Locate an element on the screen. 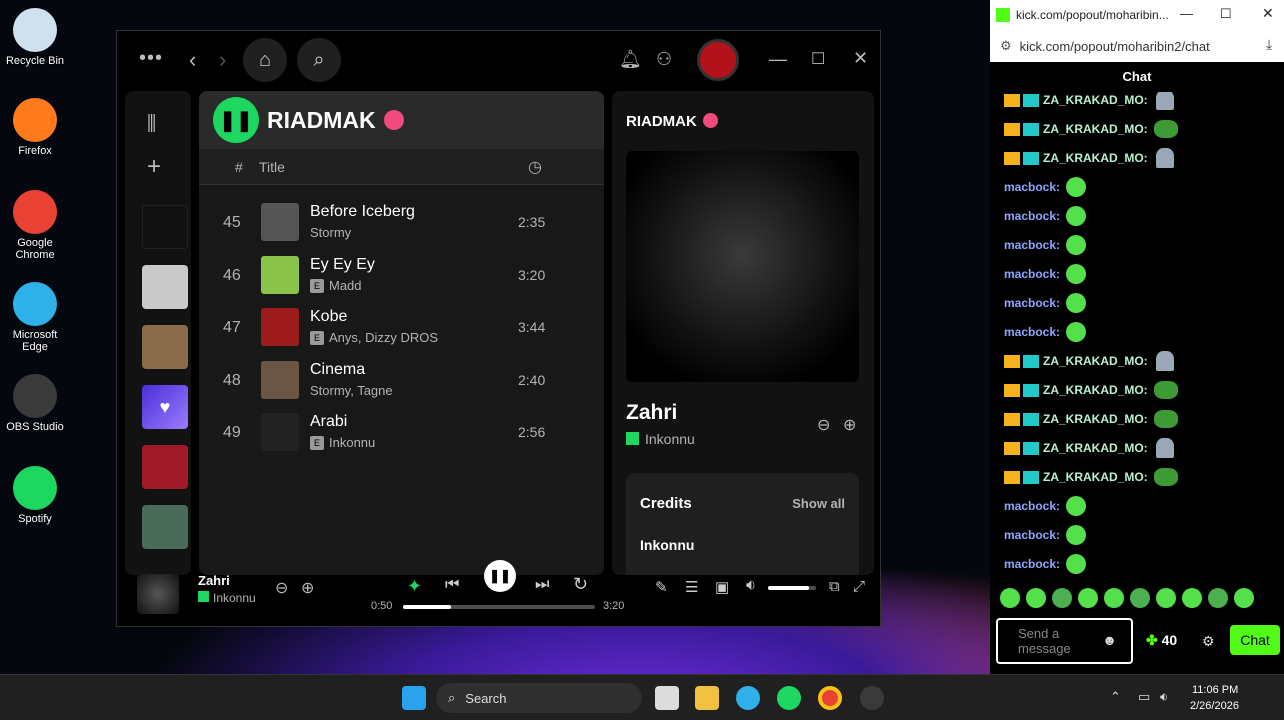 The height and width of the screenshot is (720, 1284). message-input: Send a message ☻ is located at coordinates (1064, 641).